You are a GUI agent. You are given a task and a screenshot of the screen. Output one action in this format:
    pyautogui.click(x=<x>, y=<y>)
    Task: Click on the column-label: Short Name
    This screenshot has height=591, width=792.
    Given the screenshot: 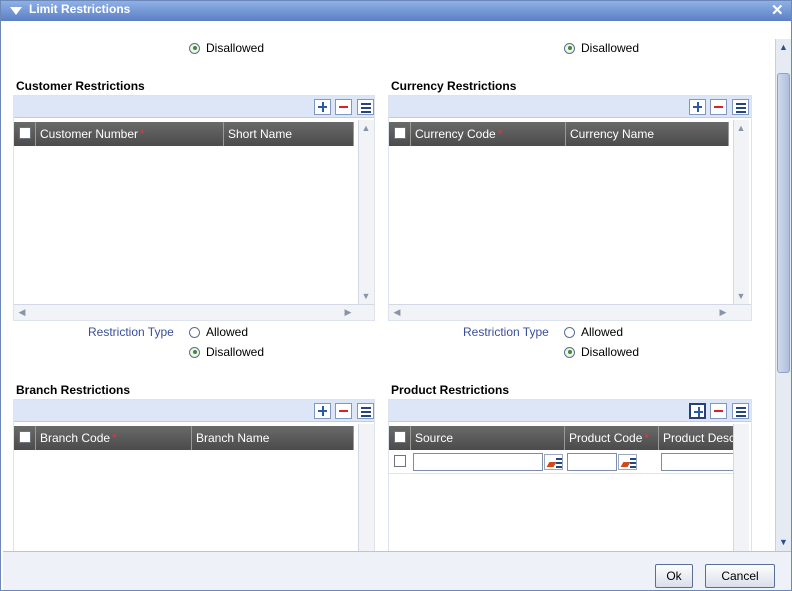 What is the action you would take?
    pyautogui.click(x=260, y=134)
    